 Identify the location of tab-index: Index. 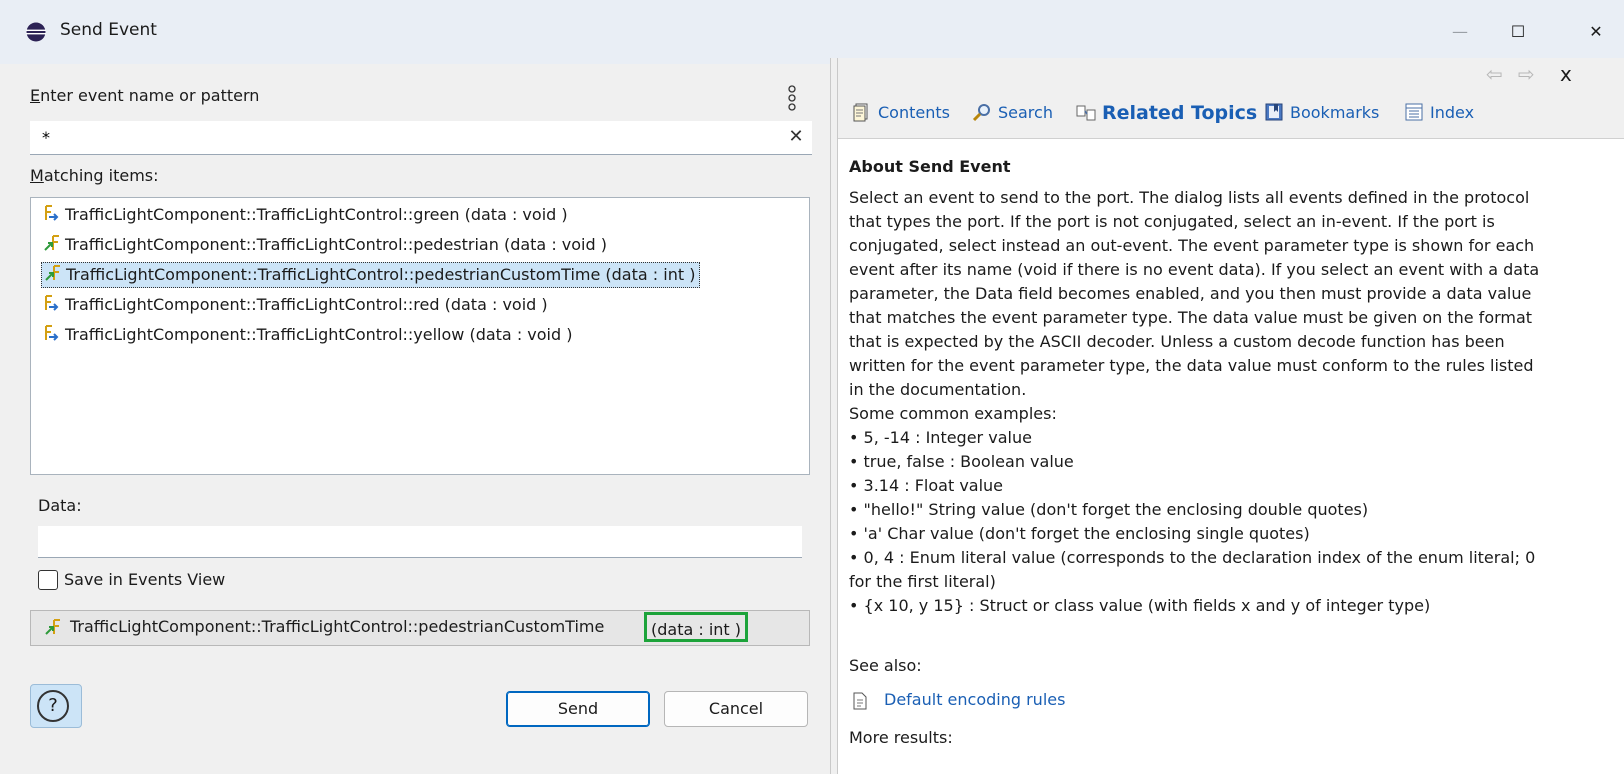
(1439, 113).